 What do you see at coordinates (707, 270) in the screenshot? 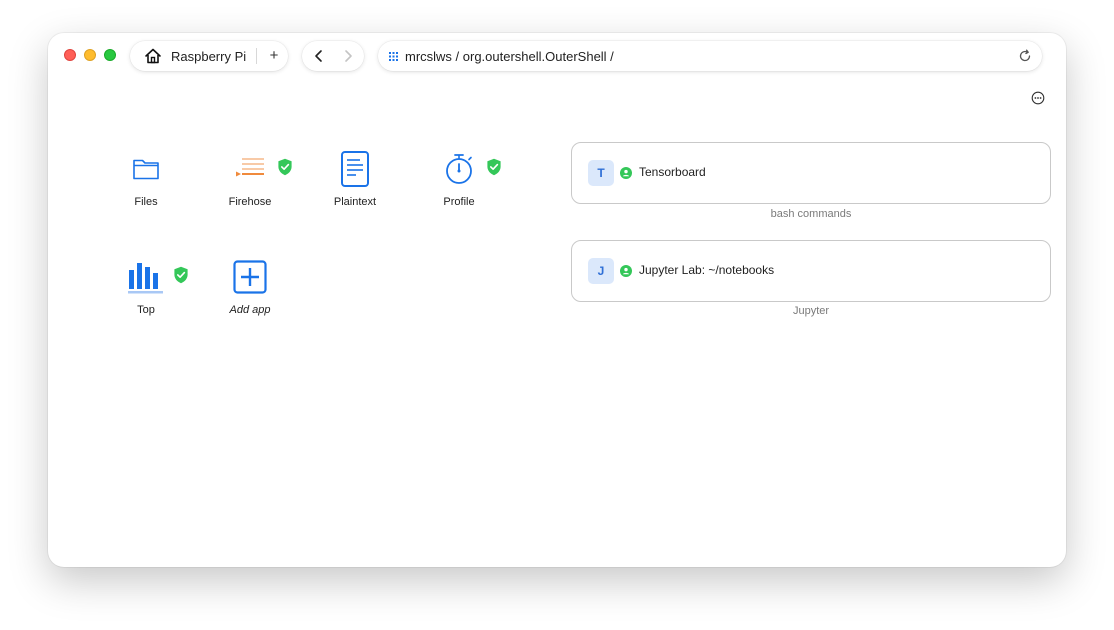
I see `session-title: Jupyter Lab: ~/notebooks` at bounding box center [707, 270].